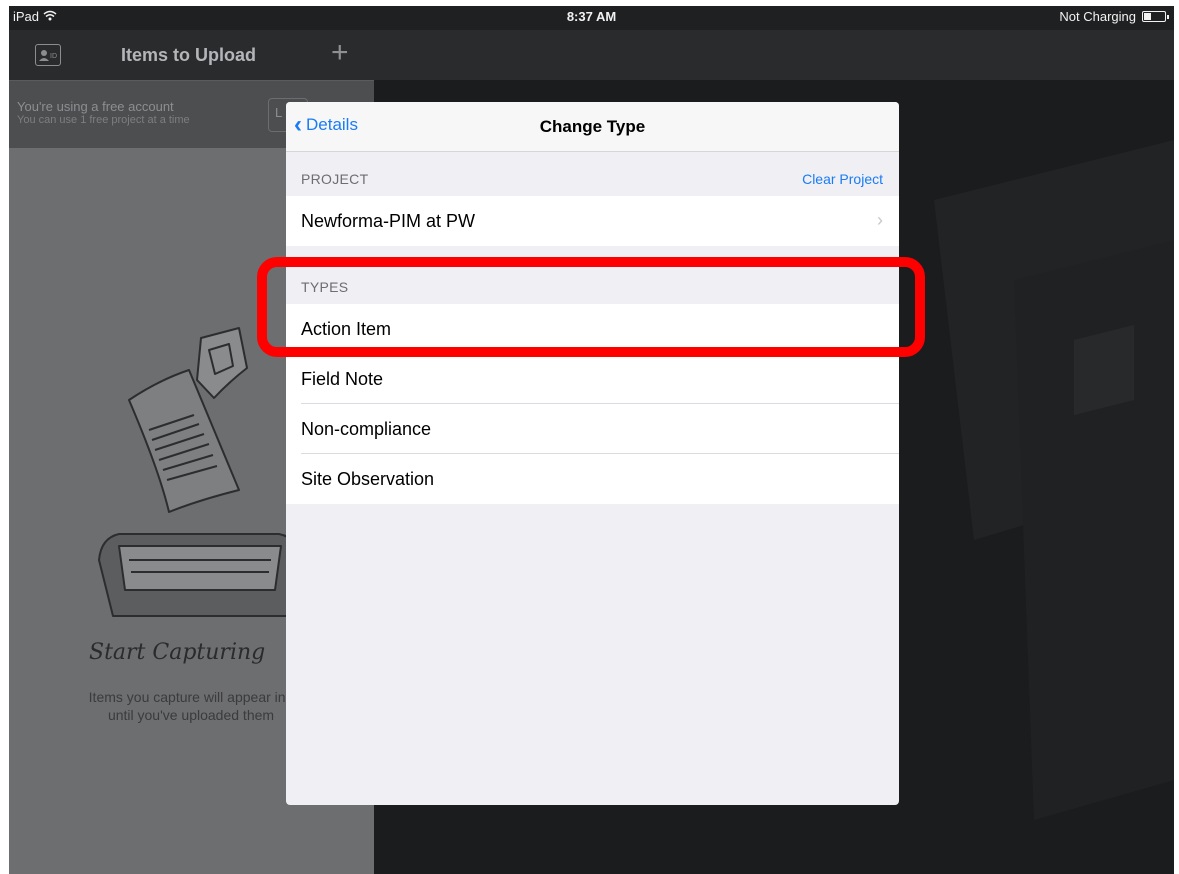 The width and height of the screenshot is (1179, 874). Describe the element at coordinates (177, 652) in the screenshot. I see `start-capturing-title: Start Capturing` at that location.